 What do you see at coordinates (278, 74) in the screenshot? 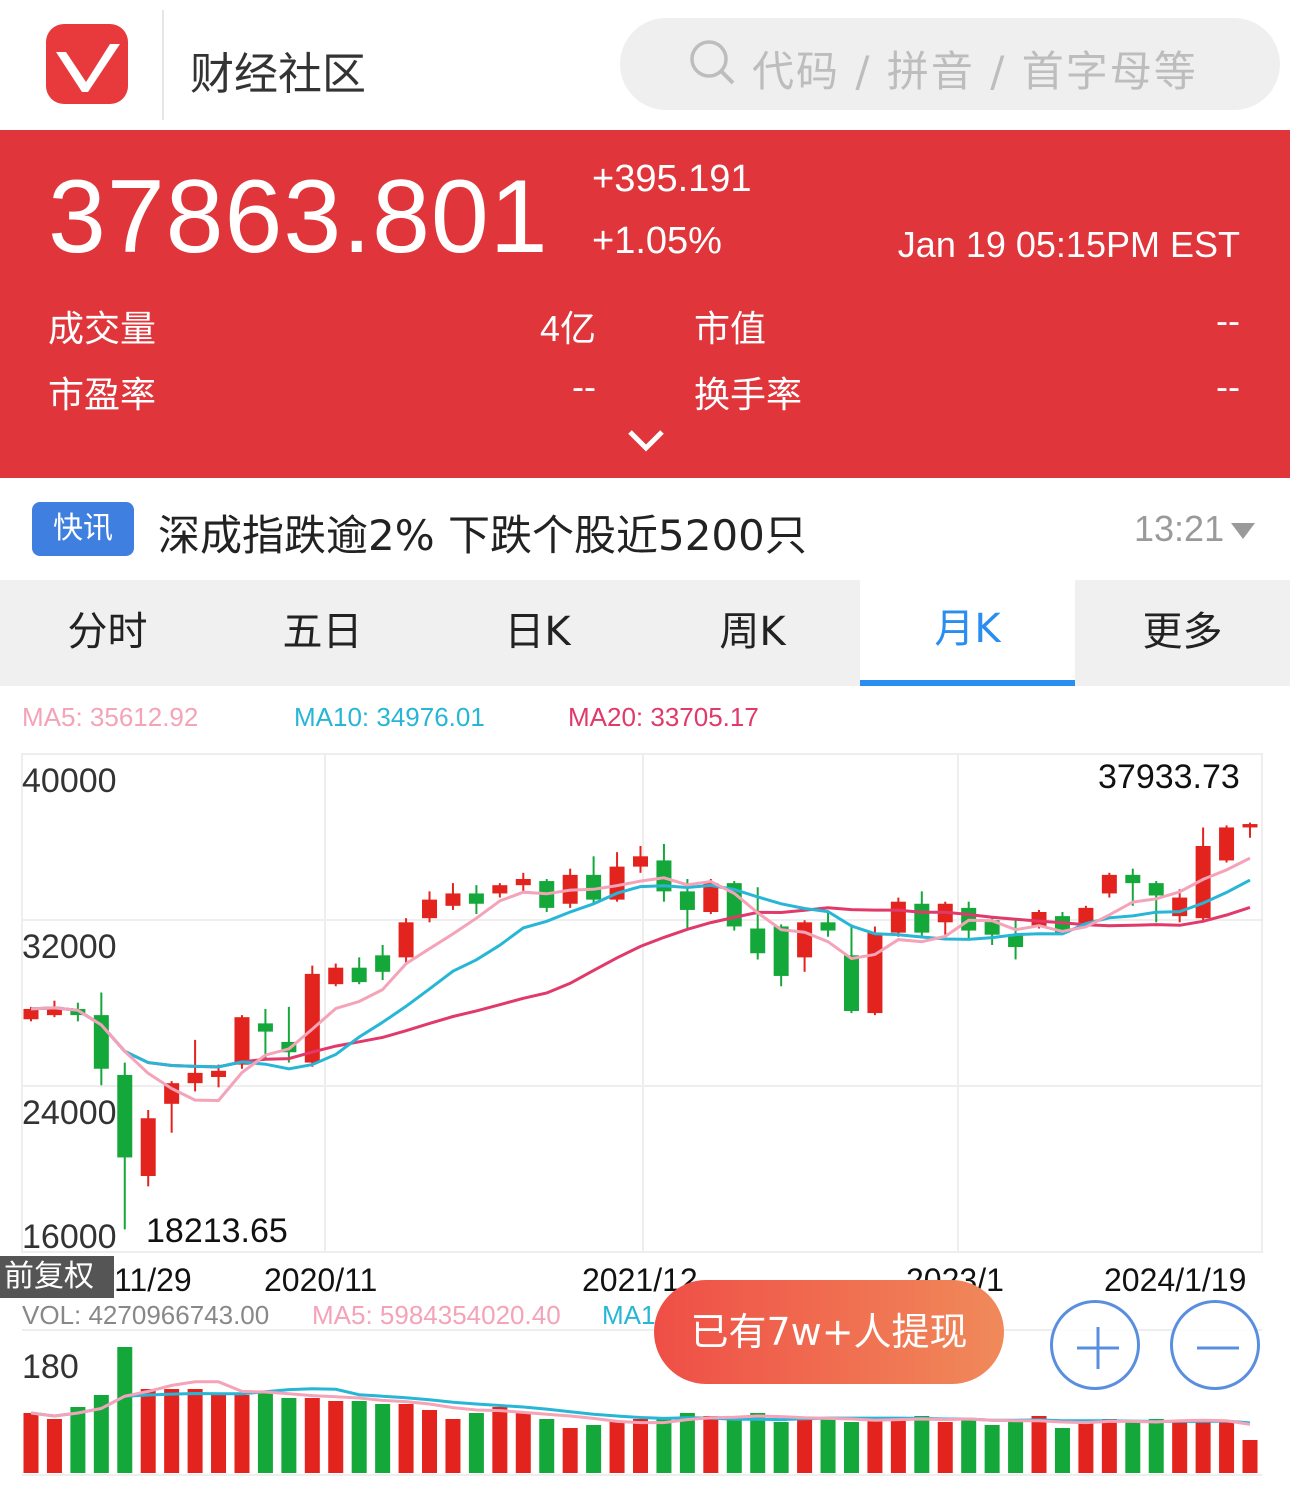
I see `app-title: 财经社区` at bounding box center [278, 74].